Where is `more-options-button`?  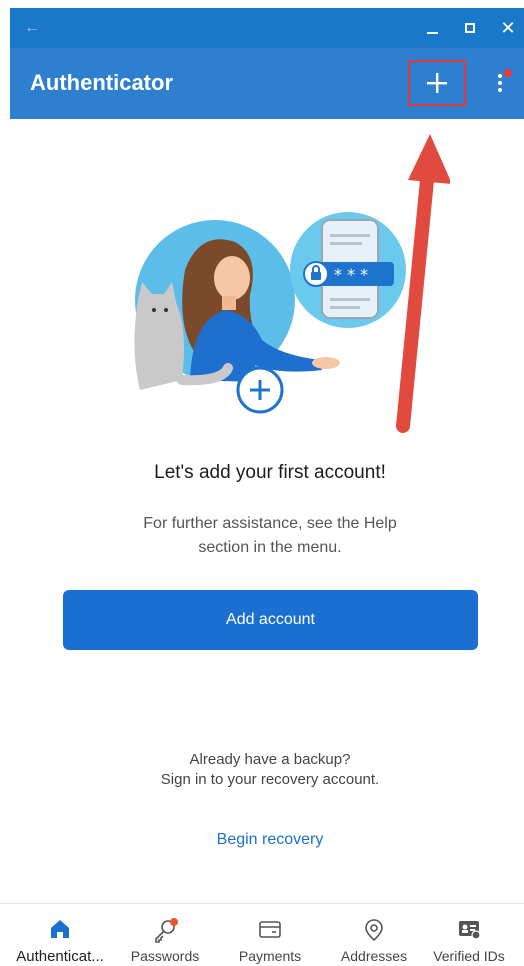 more-options-button is located at coordinates (501, 84).